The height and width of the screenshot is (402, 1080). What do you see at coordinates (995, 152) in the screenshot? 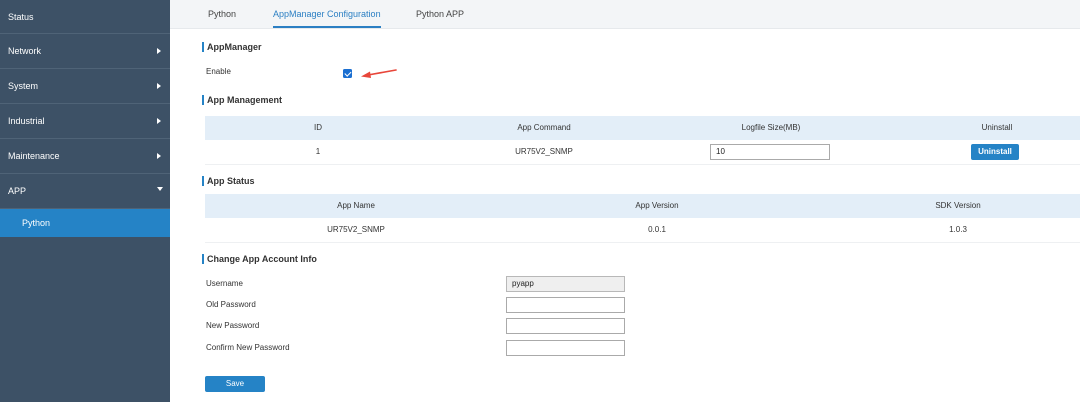
I see `uninstall-button: Uninstall` at bounding box center [995, 152].